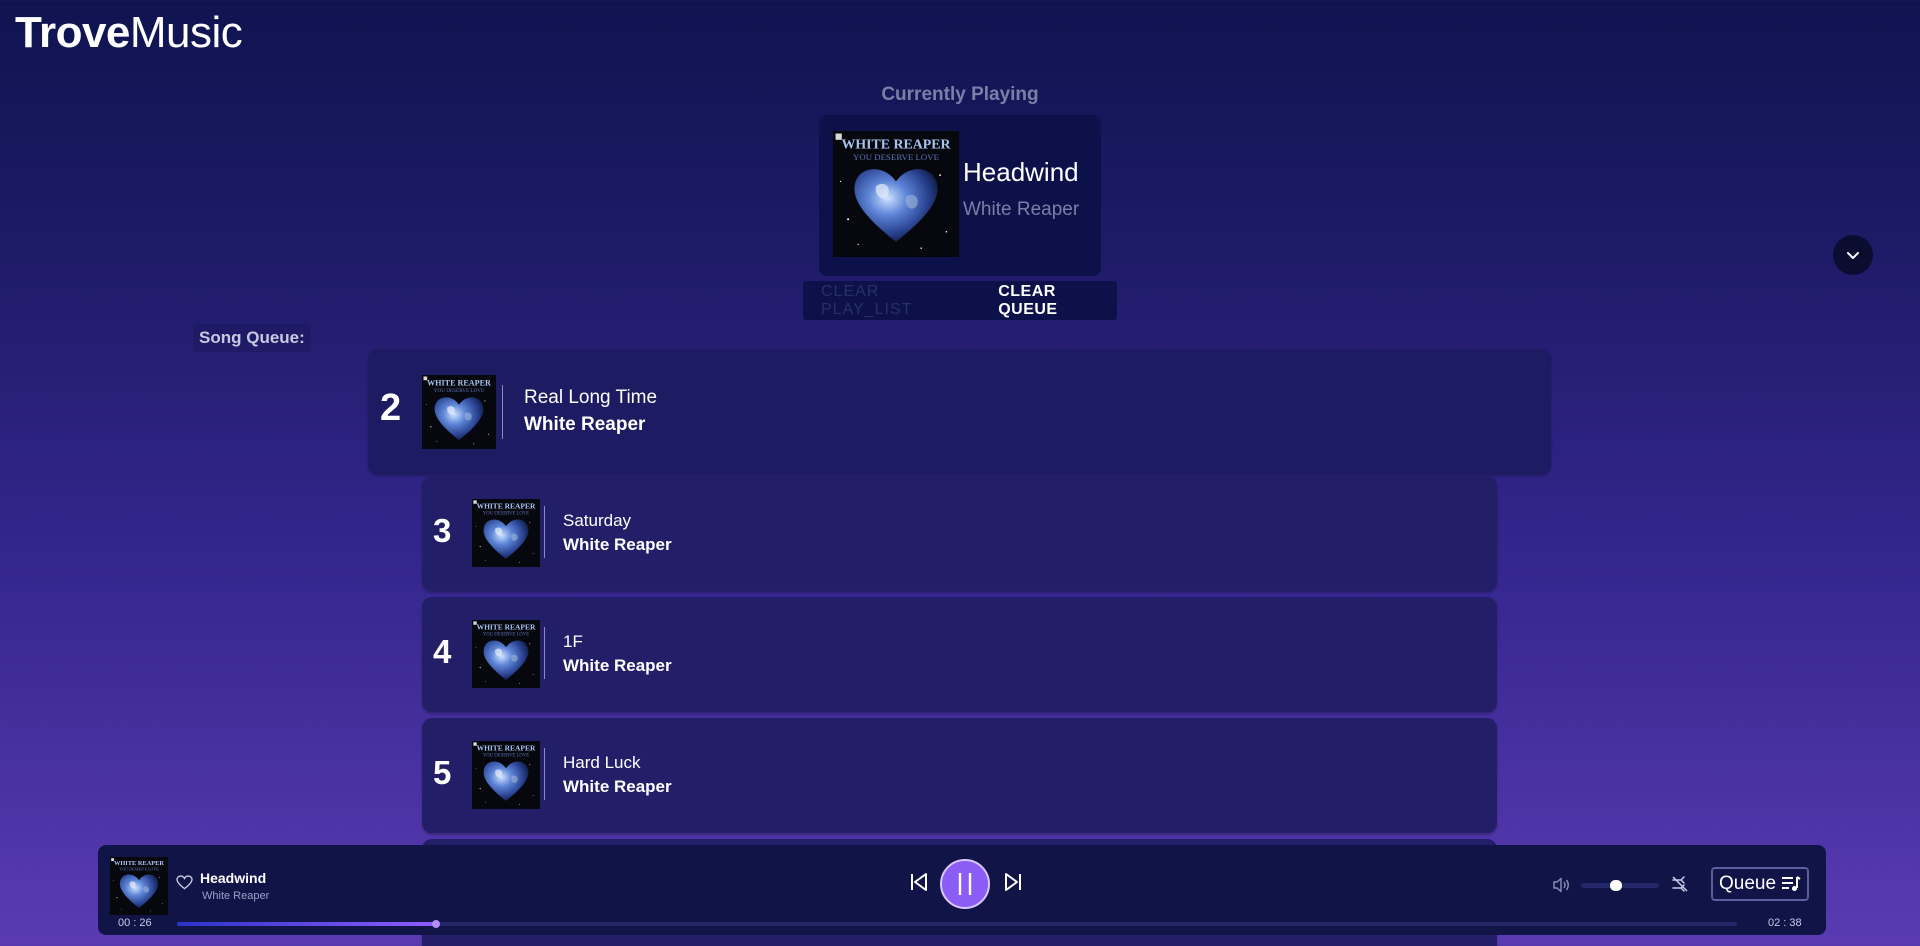 The height and width of the screenshot is (946, 1920). What do you see at coordinates (957, 924) in the screenshot?
I see `progress-bar` at bounding box center [957, 924].